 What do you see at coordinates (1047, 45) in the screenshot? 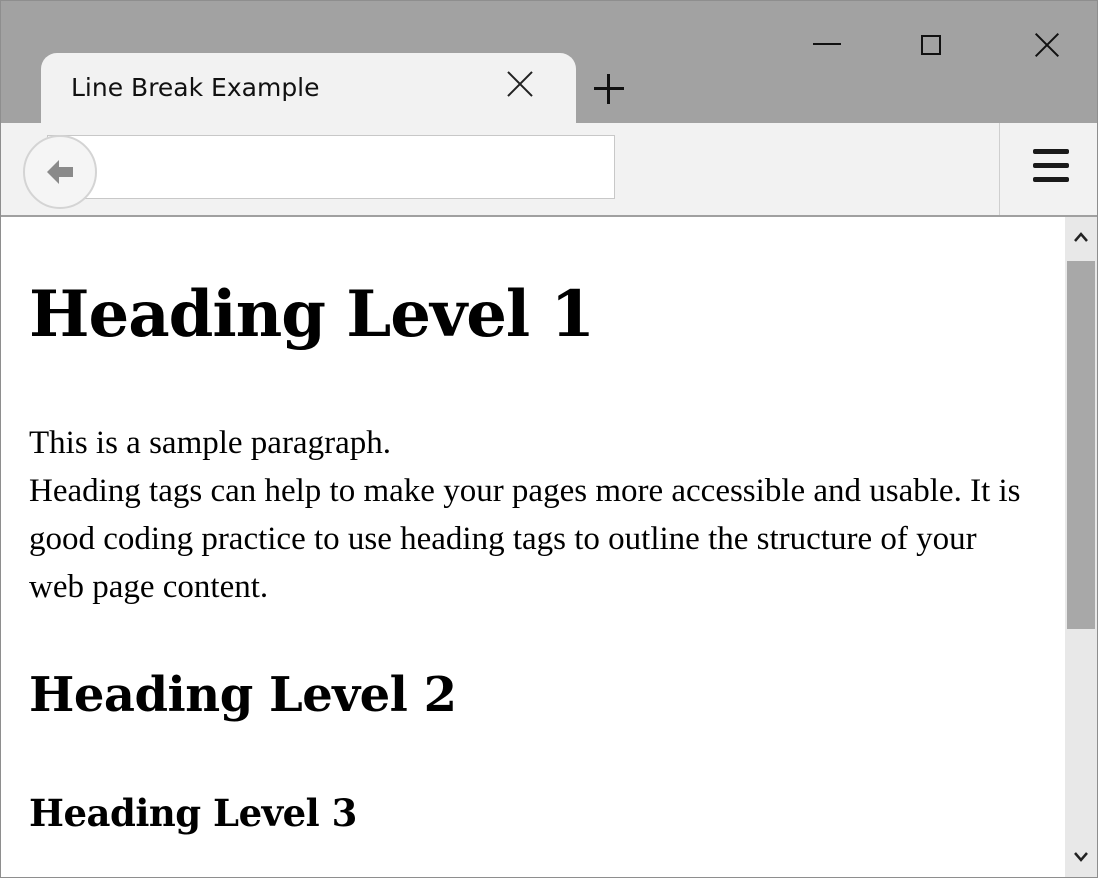
I see `window-close-icon` at bounding box center [1047, 45].